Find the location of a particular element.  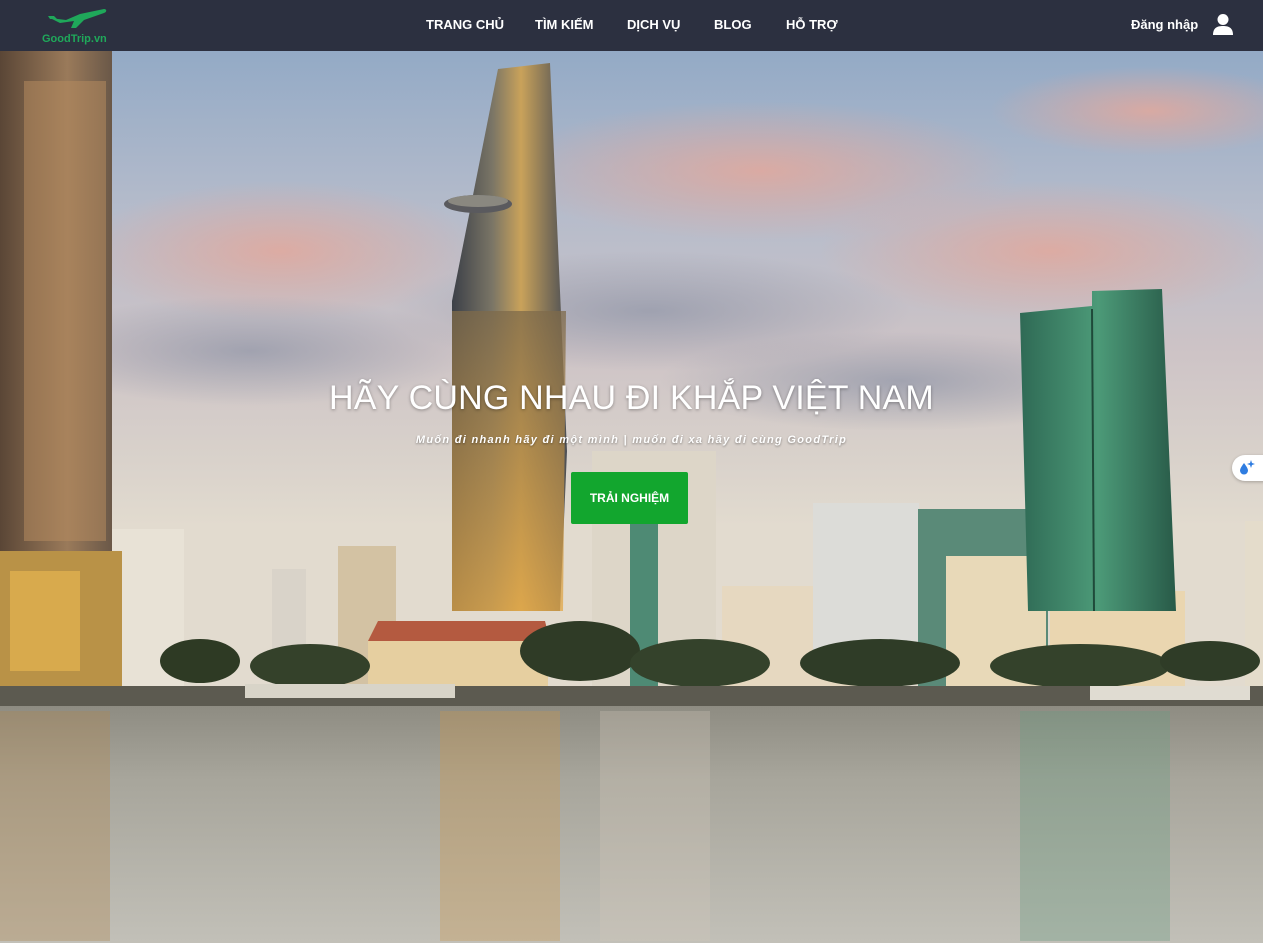

login-link: Đăng nhập is located at coordinates (1164, 24).